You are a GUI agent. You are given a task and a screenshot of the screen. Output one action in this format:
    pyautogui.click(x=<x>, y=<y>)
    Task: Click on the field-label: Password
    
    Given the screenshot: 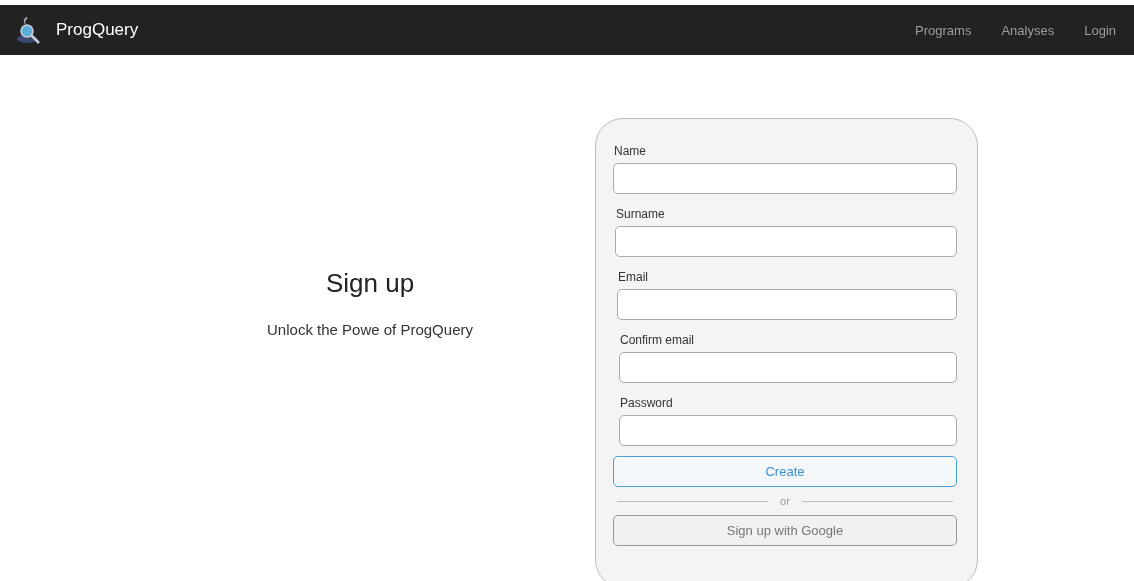 What is the action you would take?
    pyautogui.click(x=646, y=403)
    